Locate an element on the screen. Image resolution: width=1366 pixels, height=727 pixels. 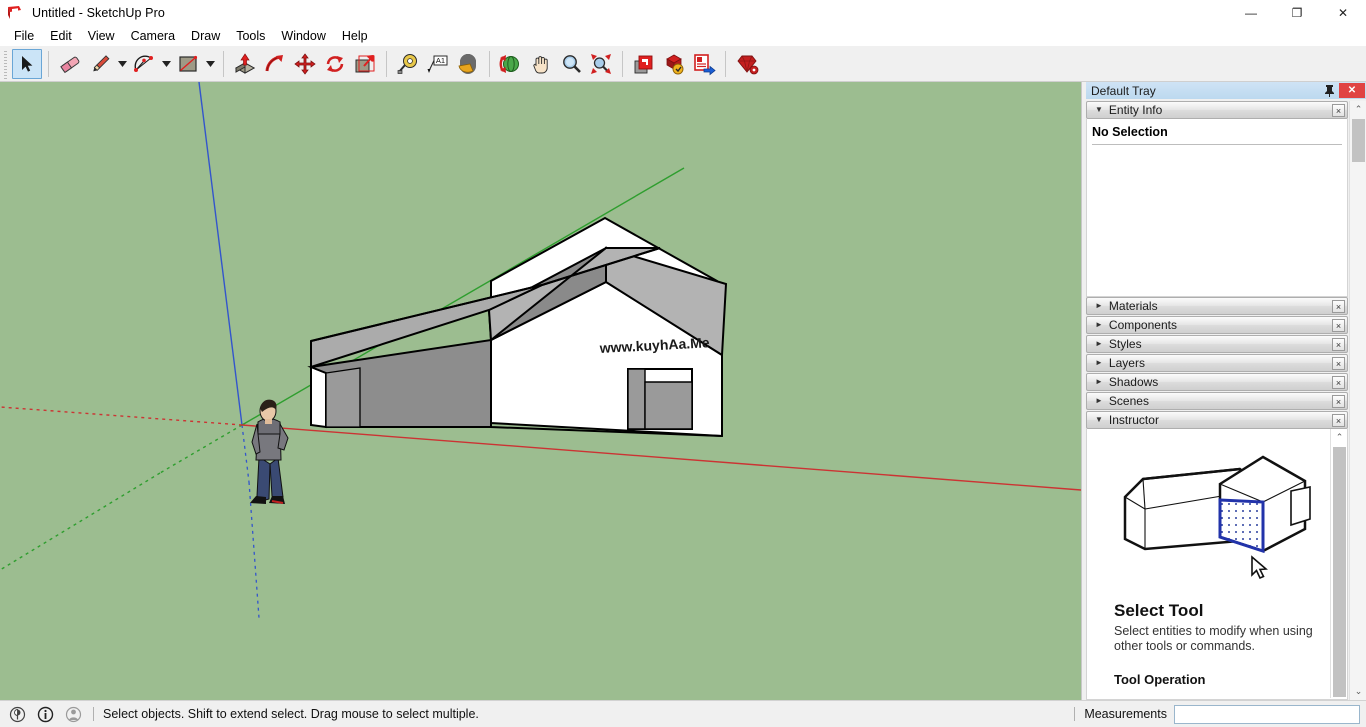
panel-components-header: ► Components × is located at coordinates (1217, 325).